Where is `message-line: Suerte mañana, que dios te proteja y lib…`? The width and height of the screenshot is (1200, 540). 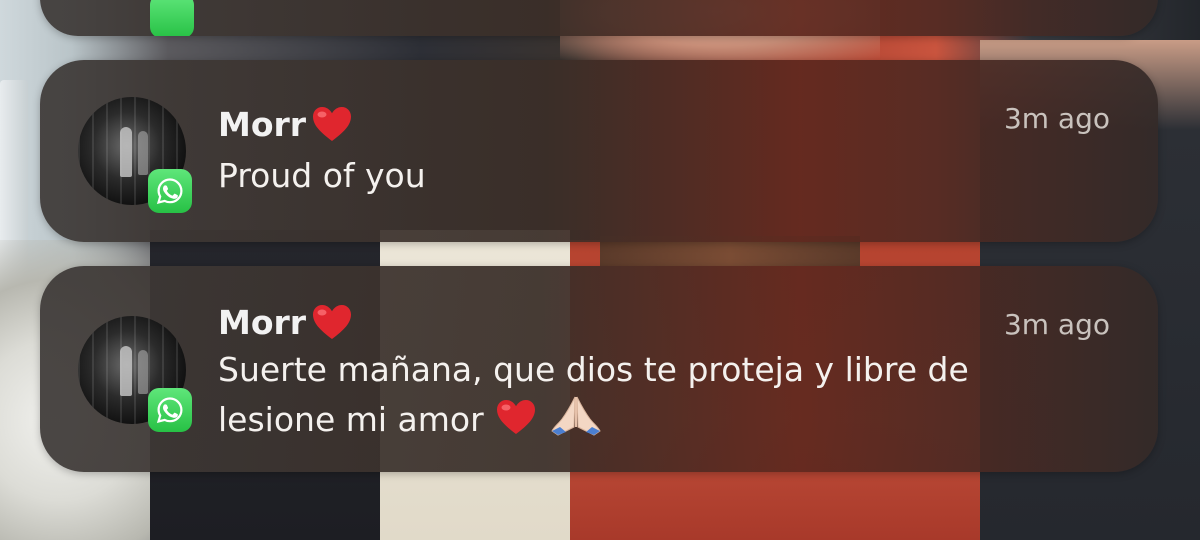
message-line: Suerte mañana, que dios te proteja y lib… is located at coordinates (593, 369).